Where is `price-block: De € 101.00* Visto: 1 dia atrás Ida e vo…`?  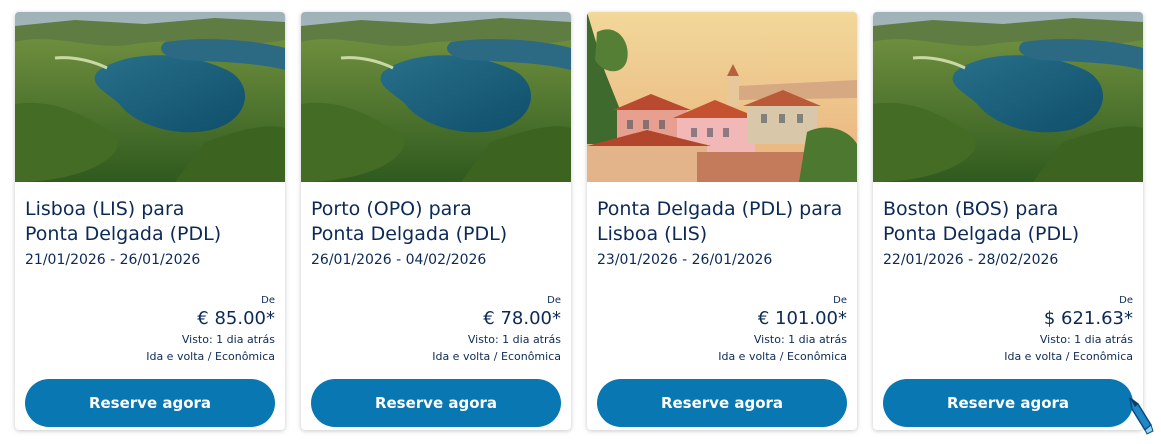 price-block: De € 101.00* Visto: 1 dia atrás Ida e vo… is located at coordinates (782, 330).